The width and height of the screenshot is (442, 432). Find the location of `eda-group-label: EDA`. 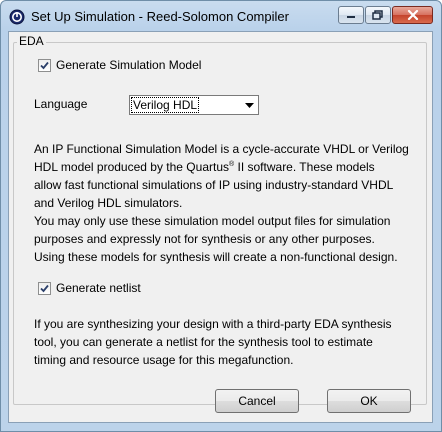

eda-group-label: EDA is located at coordinates (31, 41).